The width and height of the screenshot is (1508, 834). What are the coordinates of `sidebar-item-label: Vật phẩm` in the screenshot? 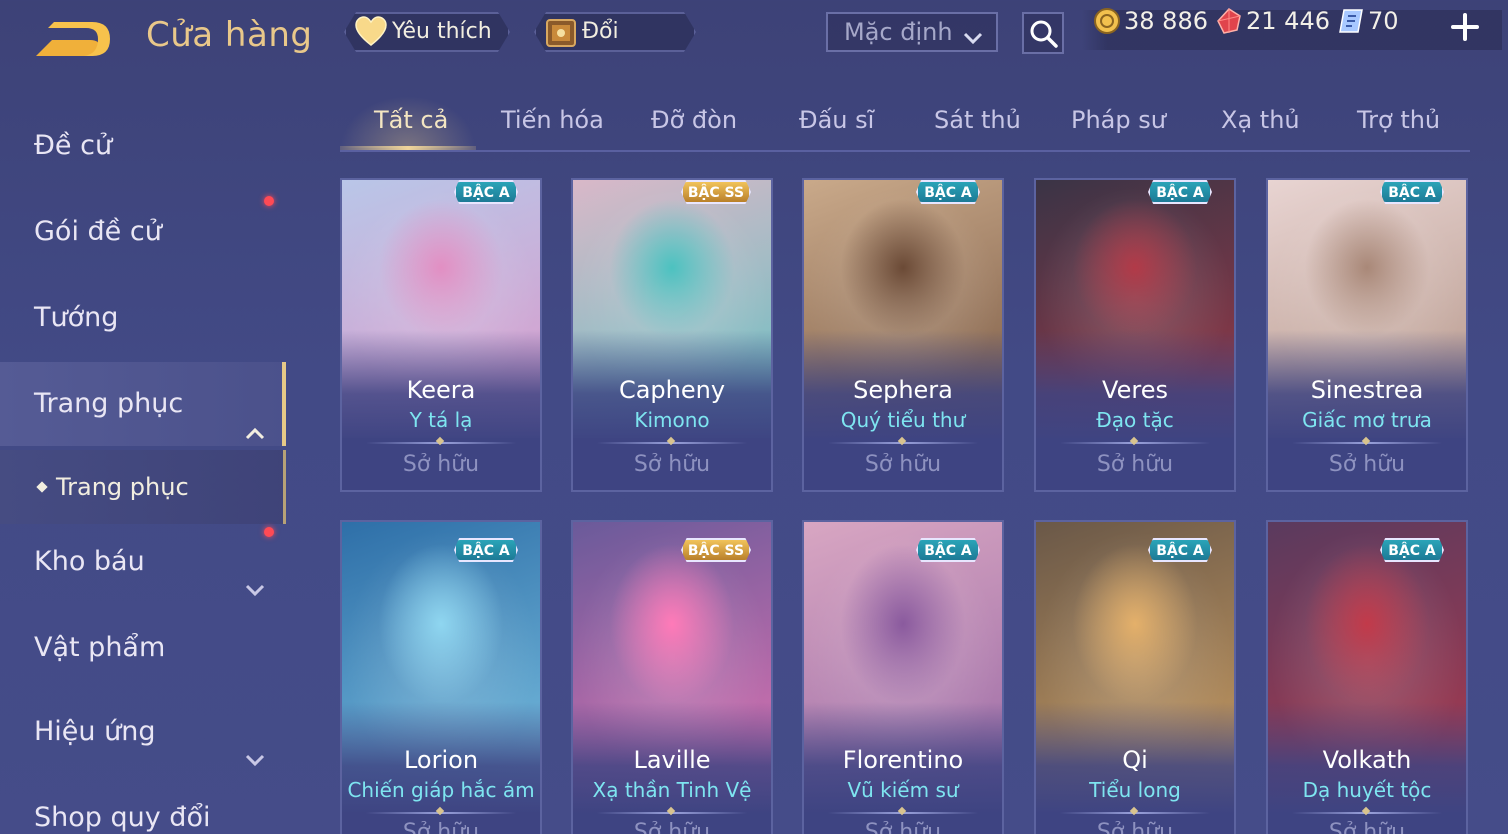 It's located at (100, 647).